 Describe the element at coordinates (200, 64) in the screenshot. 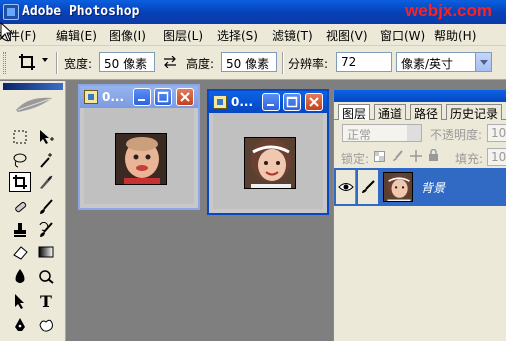

I see `height-label: 高度:` at that location.